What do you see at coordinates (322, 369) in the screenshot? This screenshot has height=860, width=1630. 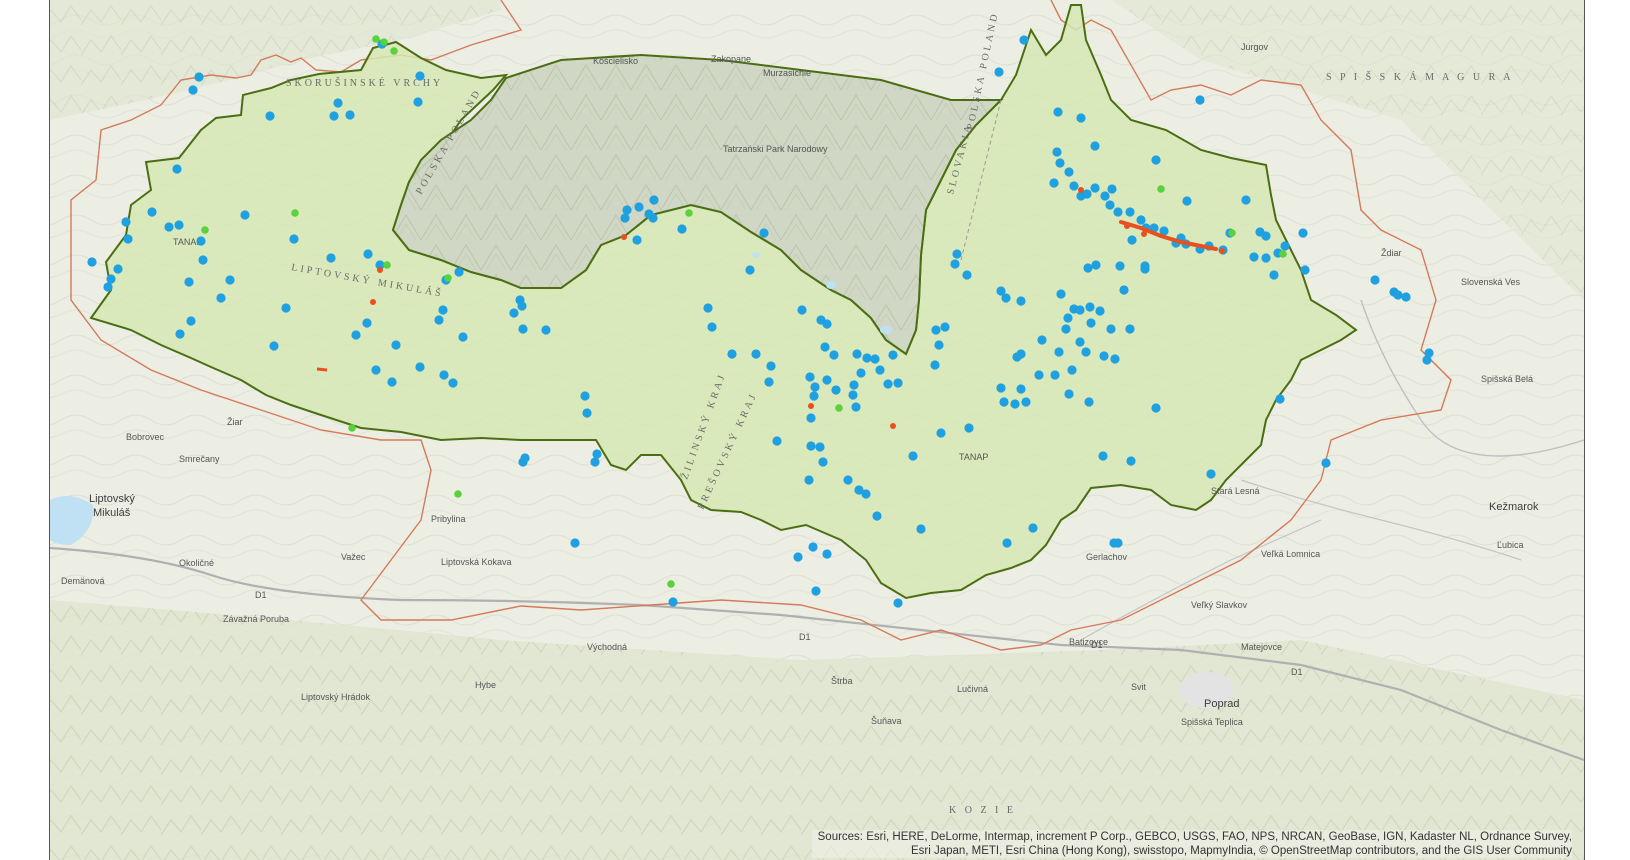 I see `observation-track-red` at bounding box center [322, 369].